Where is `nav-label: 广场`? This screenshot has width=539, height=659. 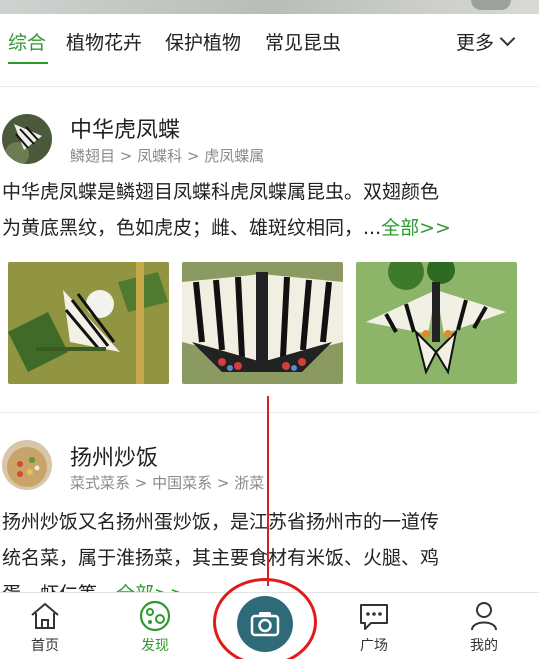
nav-label: 广场 is located at coordinates (374, 646).